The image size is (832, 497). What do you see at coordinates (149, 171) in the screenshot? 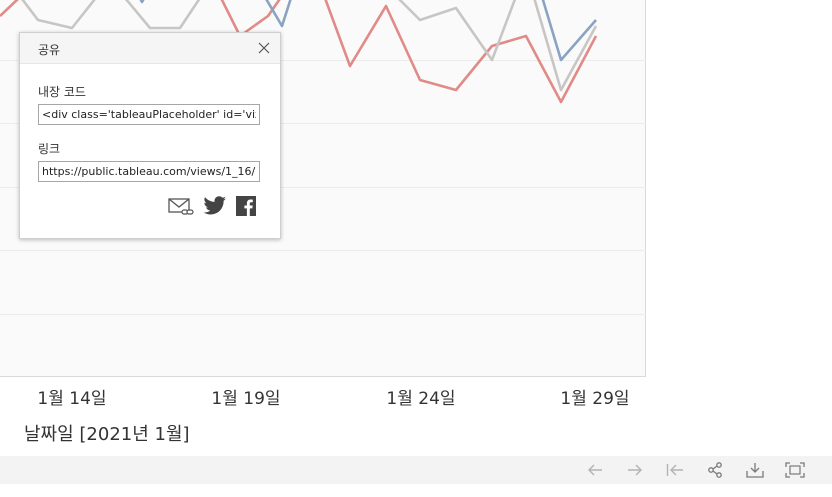
I see `link-field` at bounding box center [149, 171].